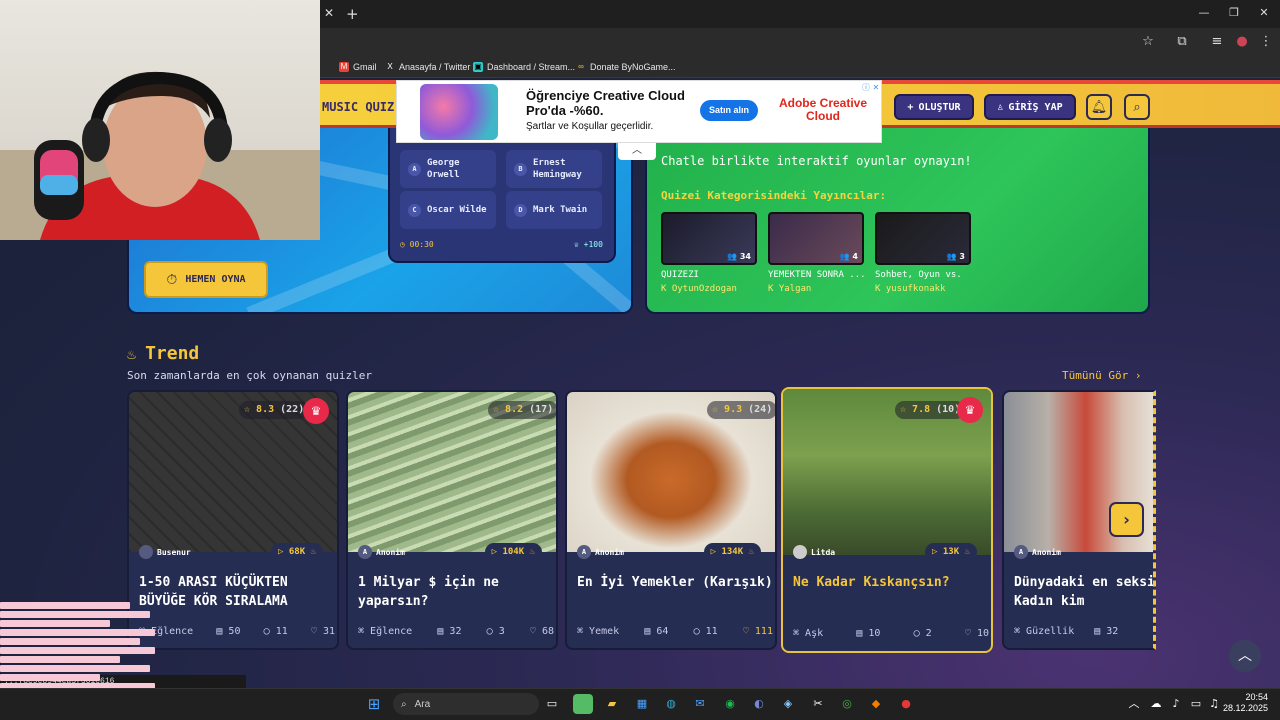 The width and height of the screenshot is (1280, 720). What do you see at coordinates (457, 210) in the screenshot?
I see `option-text: Oscar Wilde` at bounding box center [457, 210].